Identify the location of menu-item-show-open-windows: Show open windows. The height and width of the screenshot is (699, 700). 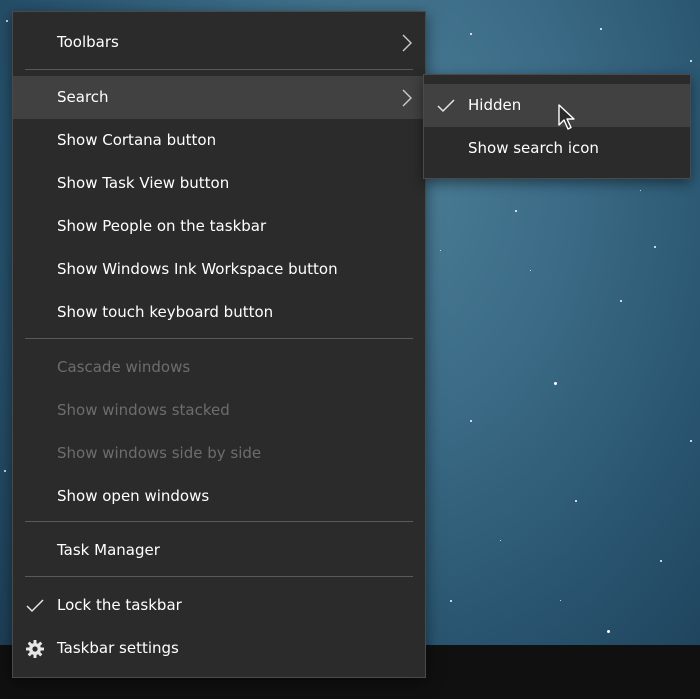
(219, 496).